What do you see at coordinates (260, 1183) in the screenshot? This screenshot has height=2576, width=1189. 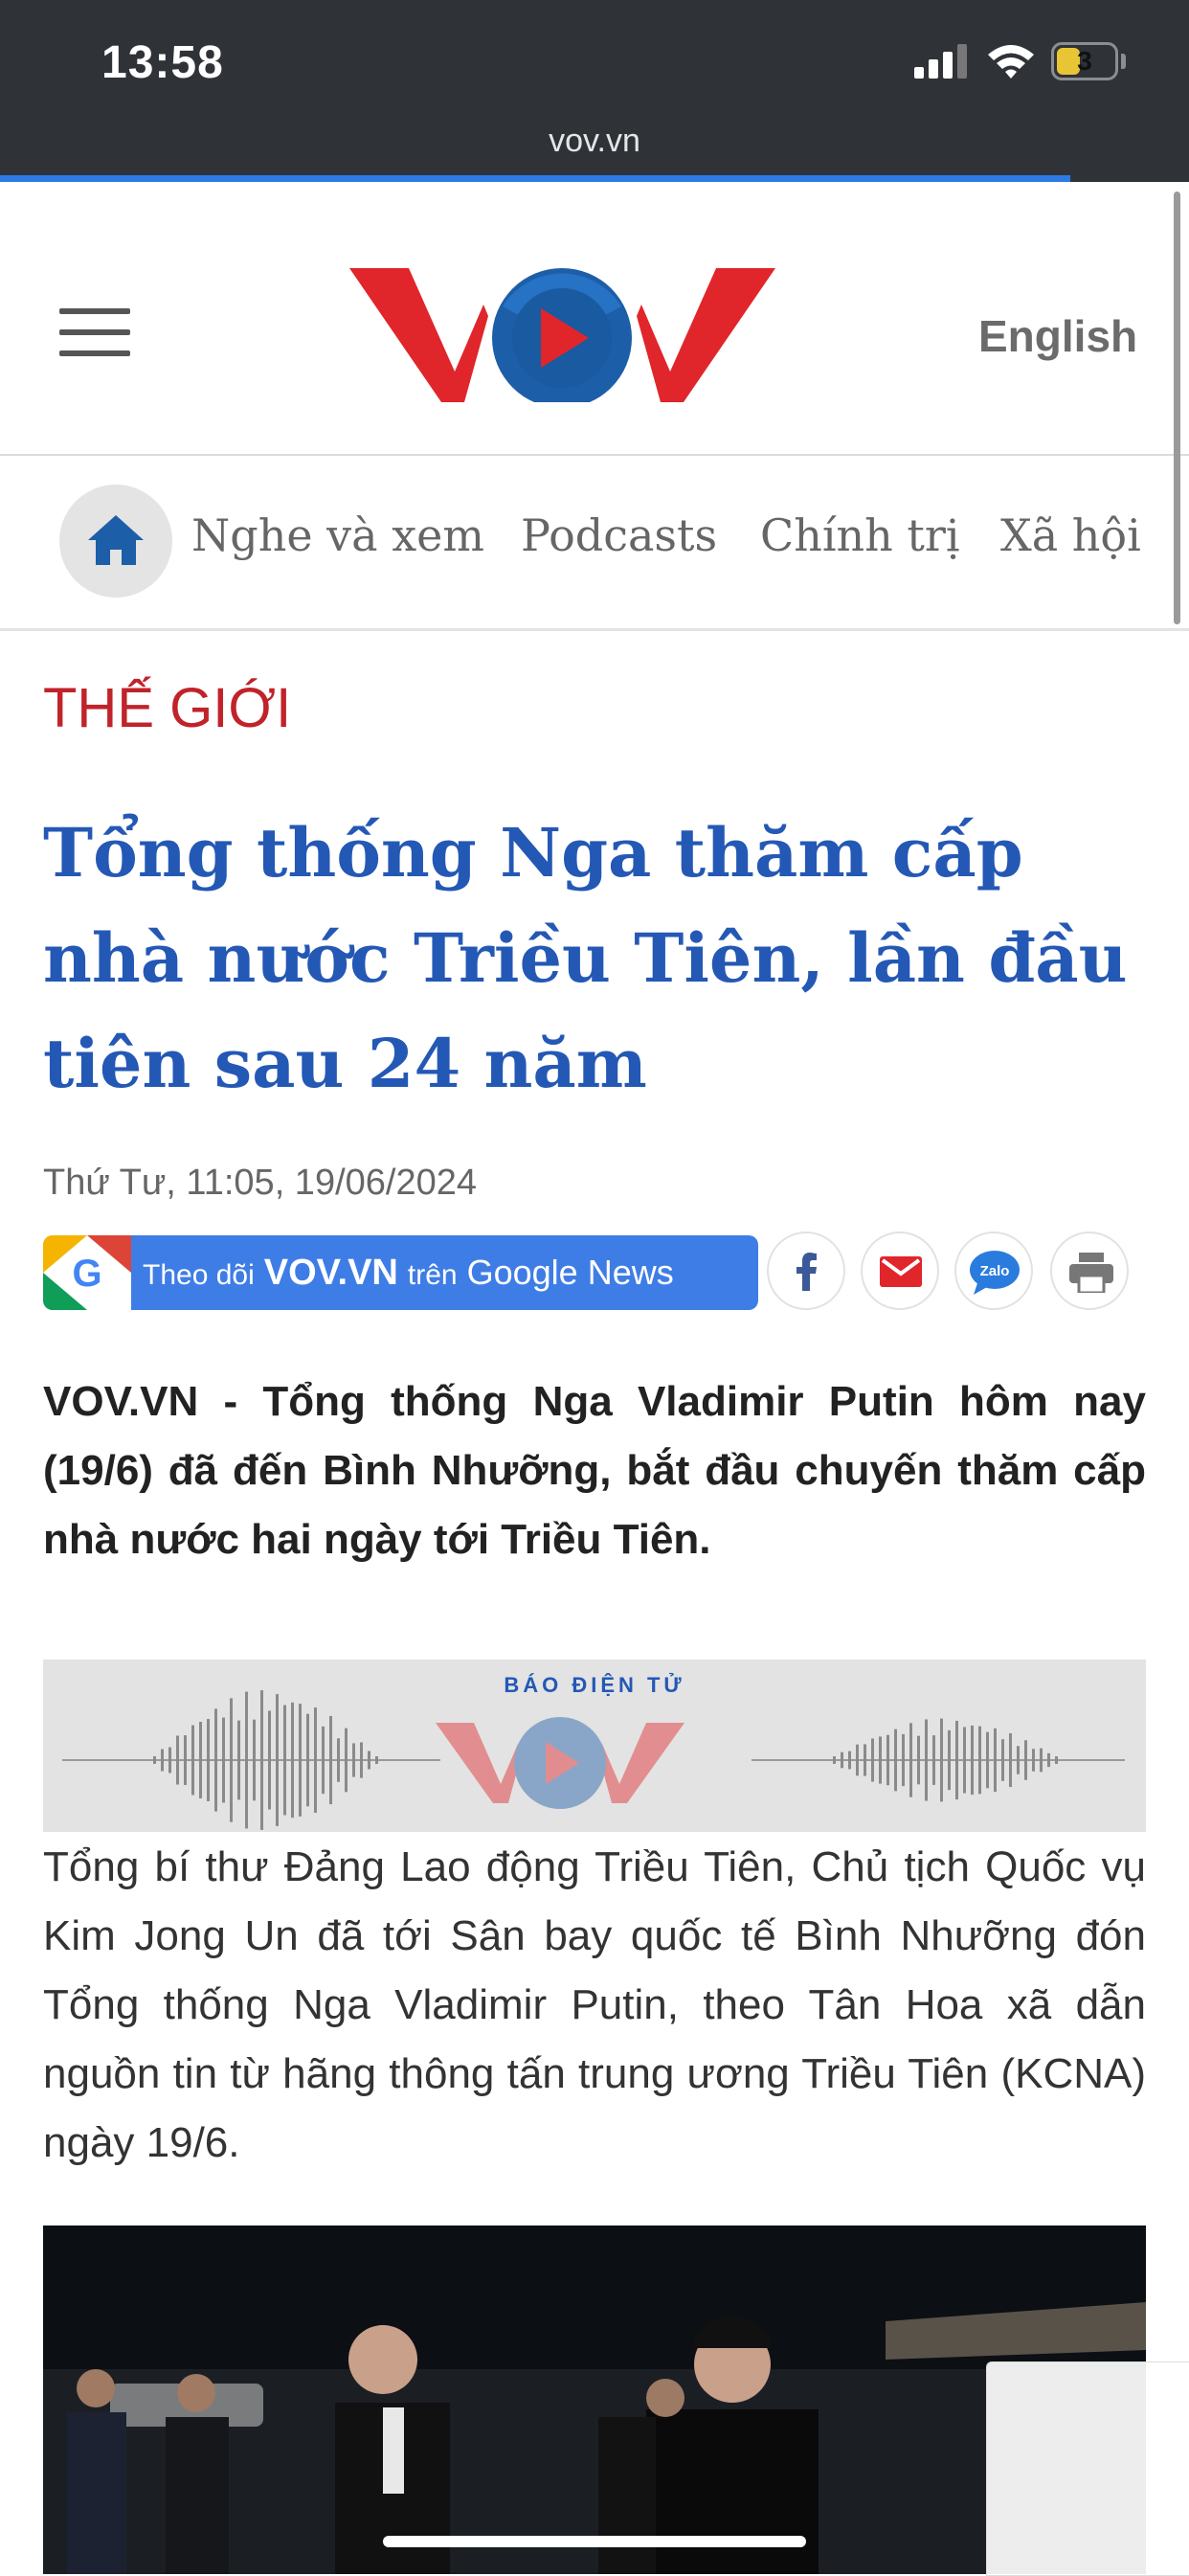 I see `article-date: Thứ Tư, 11:05, 19/06/2024` at bounding box center [260, 1183].